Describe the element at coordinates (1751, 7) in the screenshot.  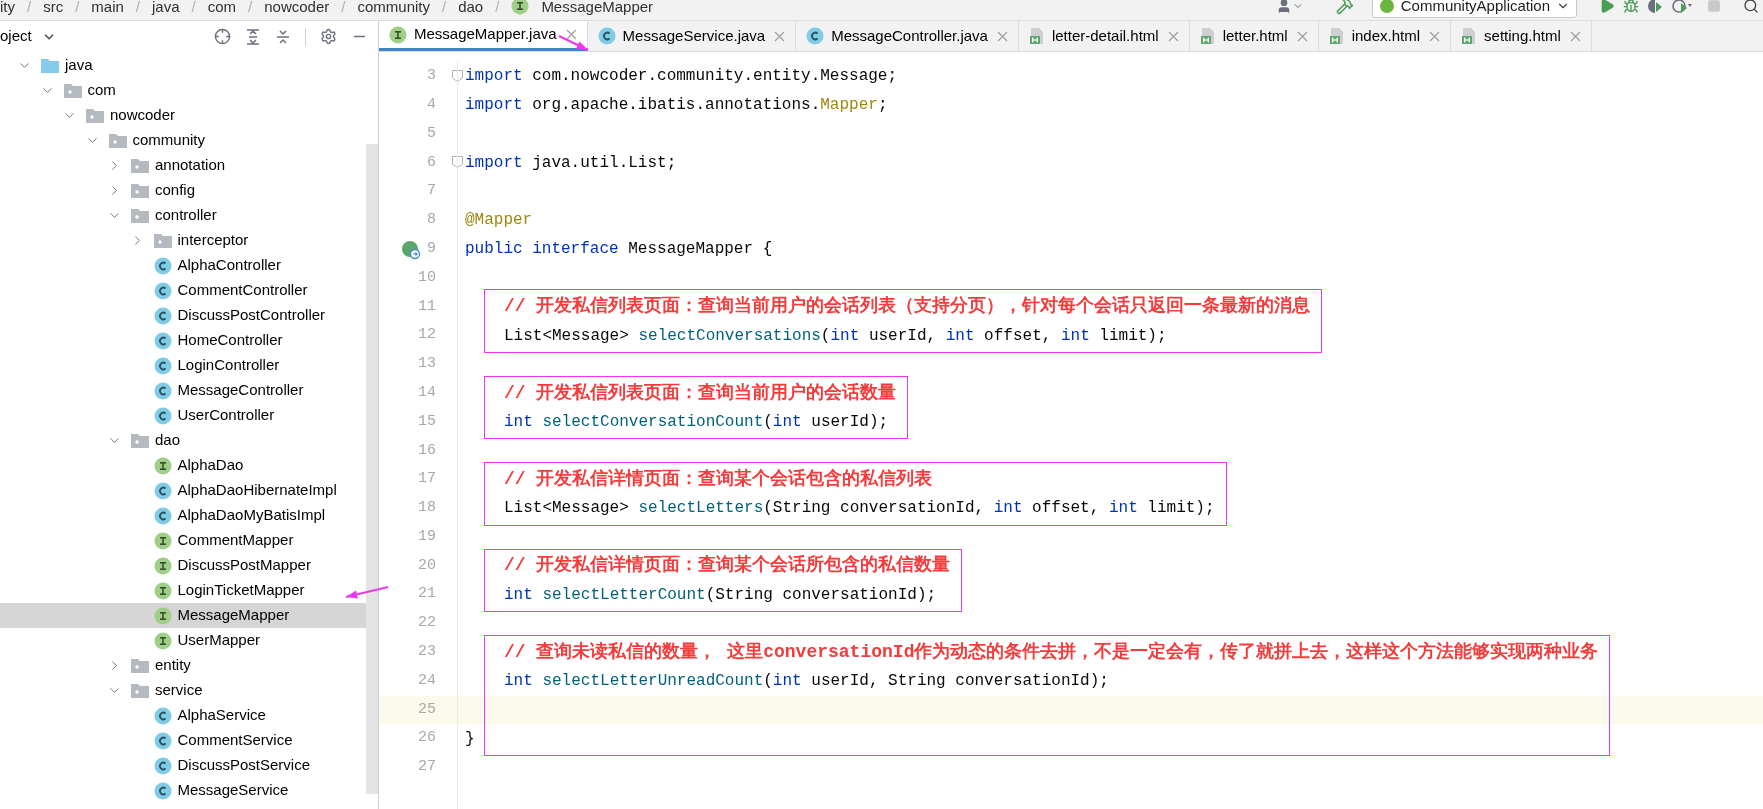
I see `search-icon` at that location.